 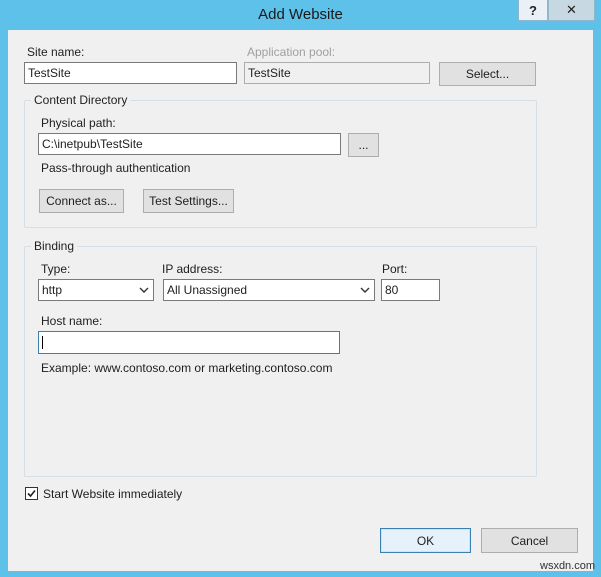 I want to click on close-button: ✕, so click(x=571, y=10).